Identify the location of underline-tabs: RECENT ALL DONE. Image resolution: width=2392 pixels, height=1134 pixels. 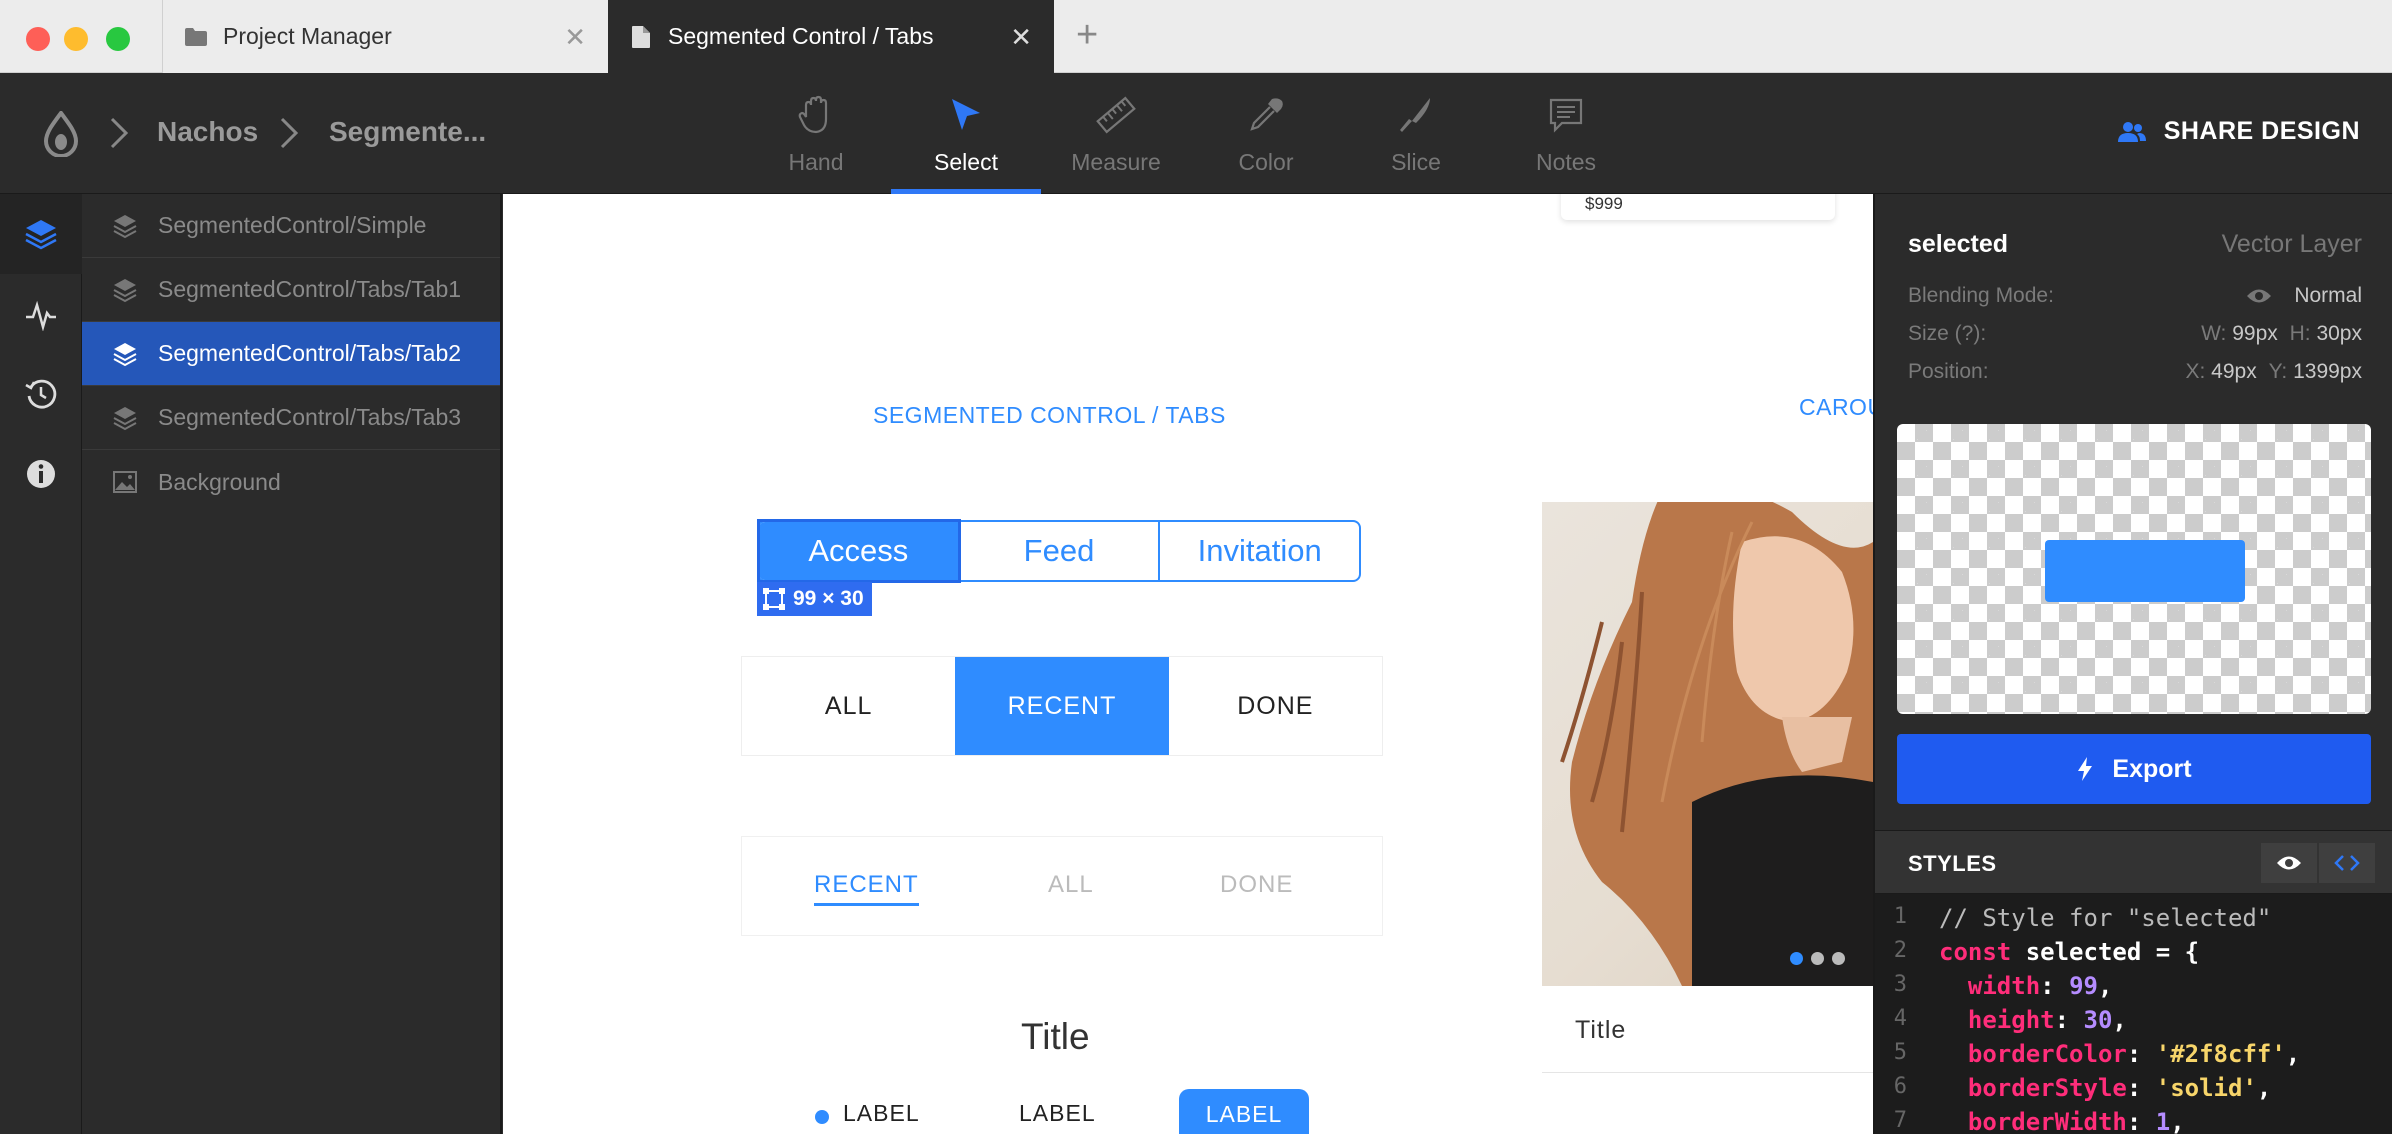
(1062, 886).